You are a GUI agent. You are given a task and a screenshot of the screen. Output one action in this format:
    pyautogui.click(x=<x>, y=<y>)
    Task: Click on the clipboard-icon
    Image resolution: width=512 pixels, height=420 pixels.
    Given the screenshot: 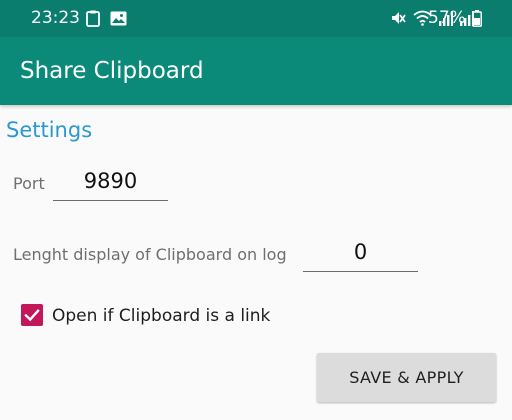 What is the action you would take?
    pyautogui.click(x=93, y=20)
    